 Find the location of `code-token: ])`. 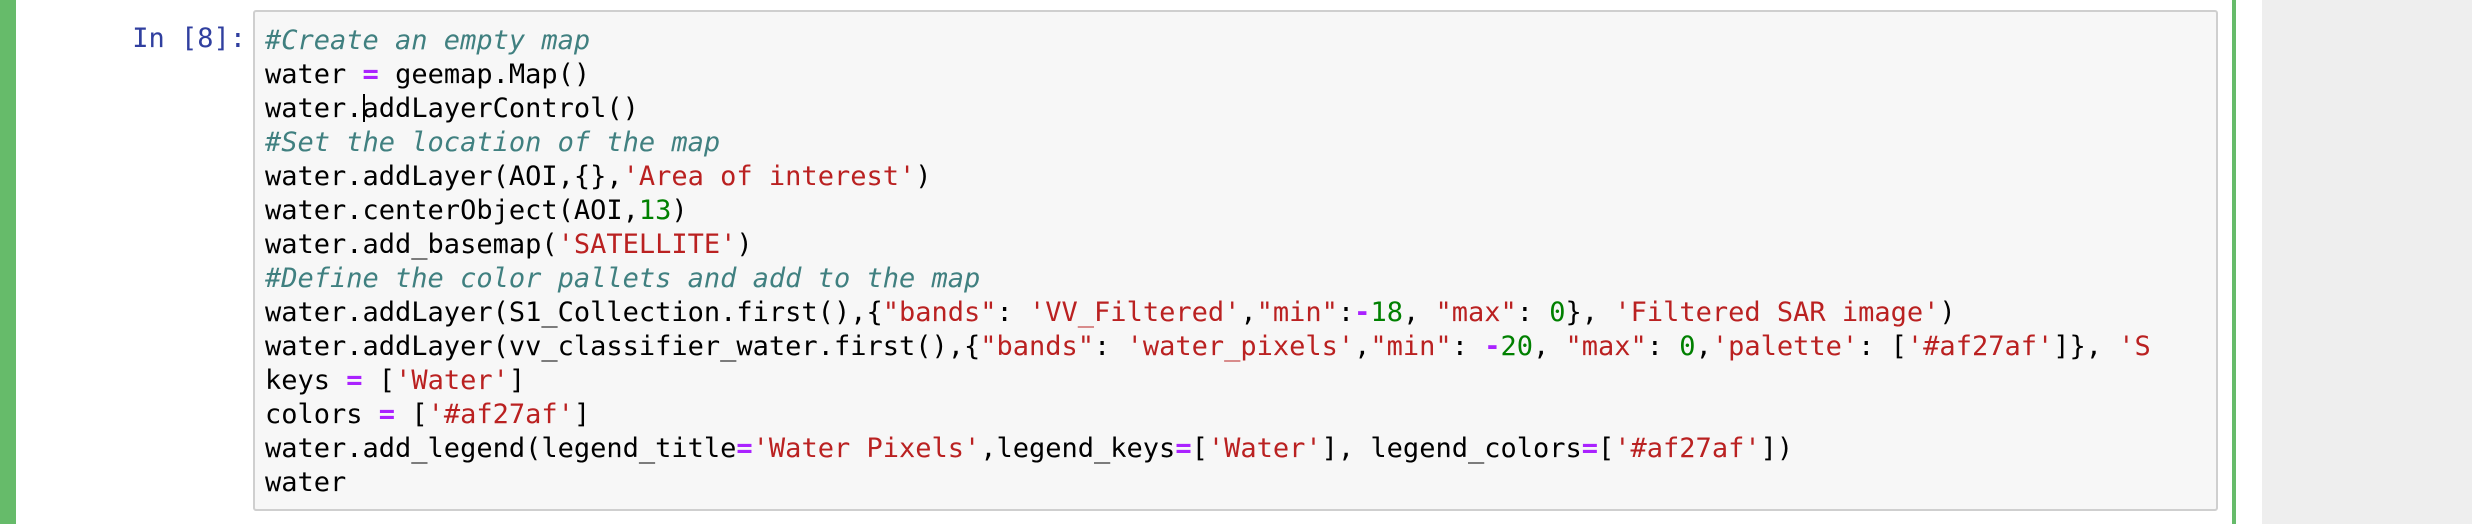

code-token: ]) is located at coordinates (1777, 448).